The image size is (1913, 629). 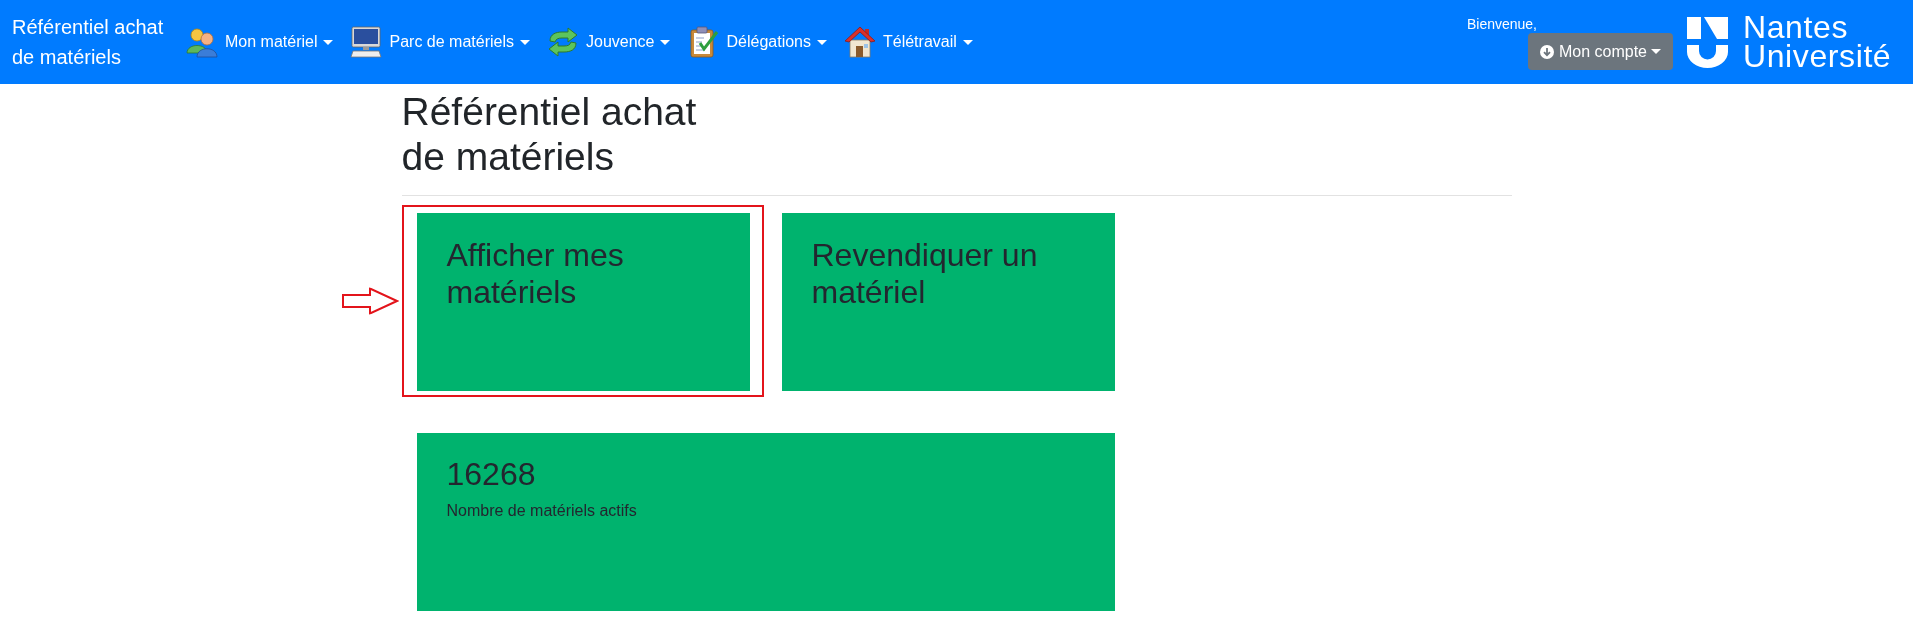 I want to click on nav-menu: Jouvence, so click(x=609, y=42).